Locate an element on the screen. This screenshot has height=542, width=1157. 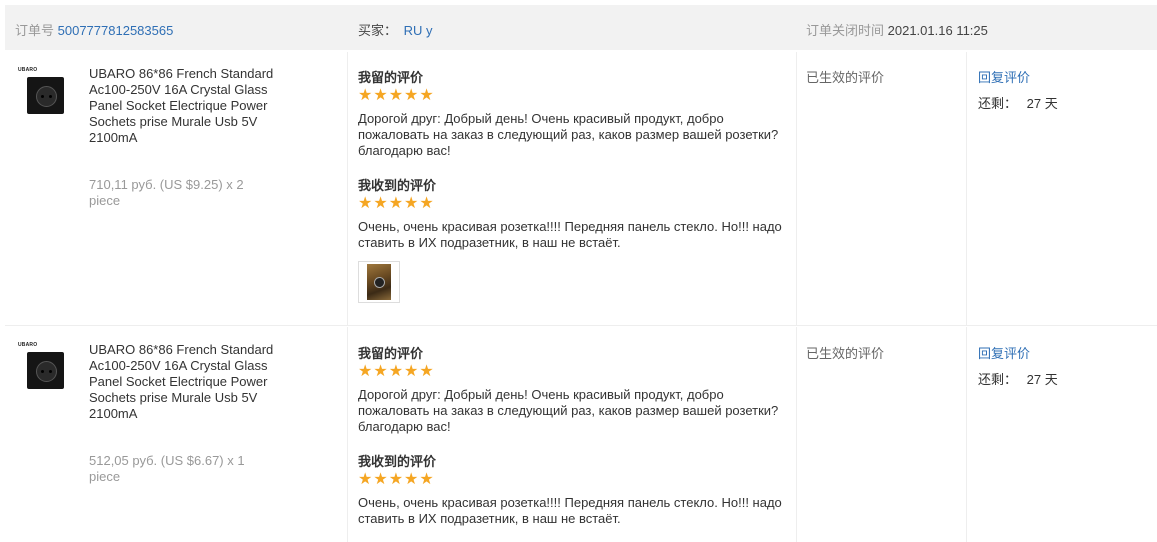
close-time-group: 订单关闭时间 2021.01.16 11:25 is located at coordinates (897, 29).